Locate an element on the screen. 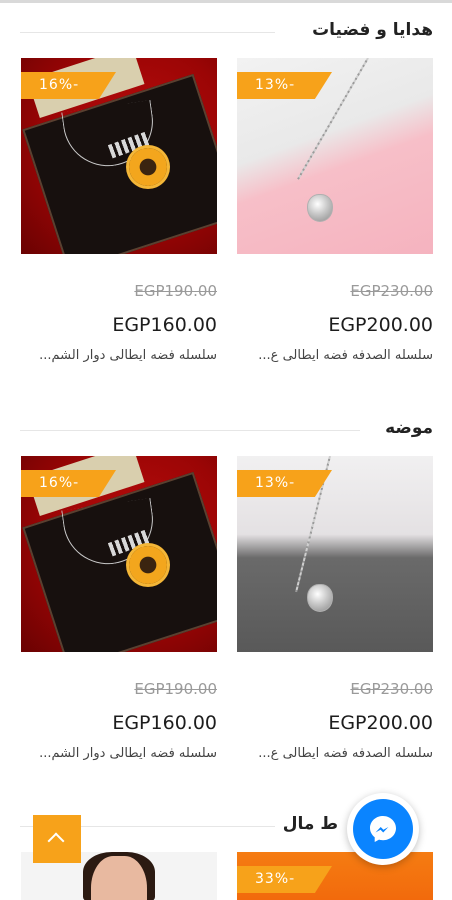 The image size is (452, 900). section-title: موضه is located at coordinates (409, 428).